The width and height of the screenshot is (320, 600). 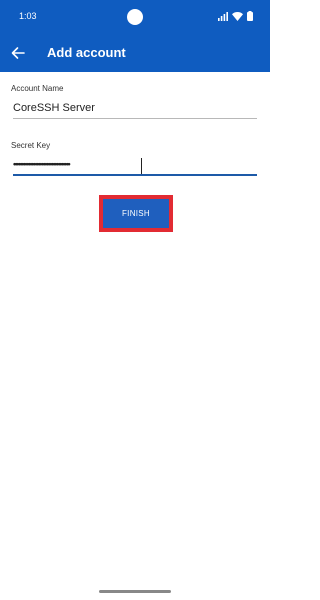 I want to click on wifi-icon, so click(x=237, y=16).